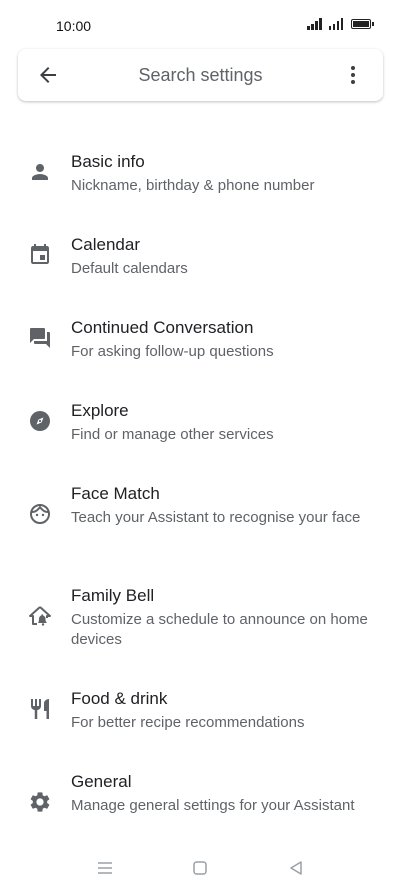 The image size is (401, 892). I want to click on home-bell-icon, so click(40, 616).